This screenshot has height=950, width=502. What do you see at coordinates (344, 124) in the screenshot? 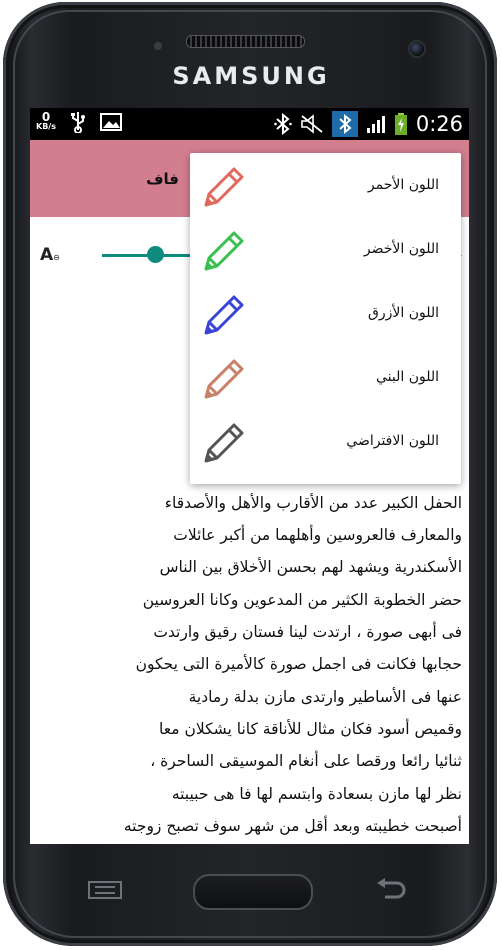
I see `bluetooth-active-icon` at bounding box center [344, 124].